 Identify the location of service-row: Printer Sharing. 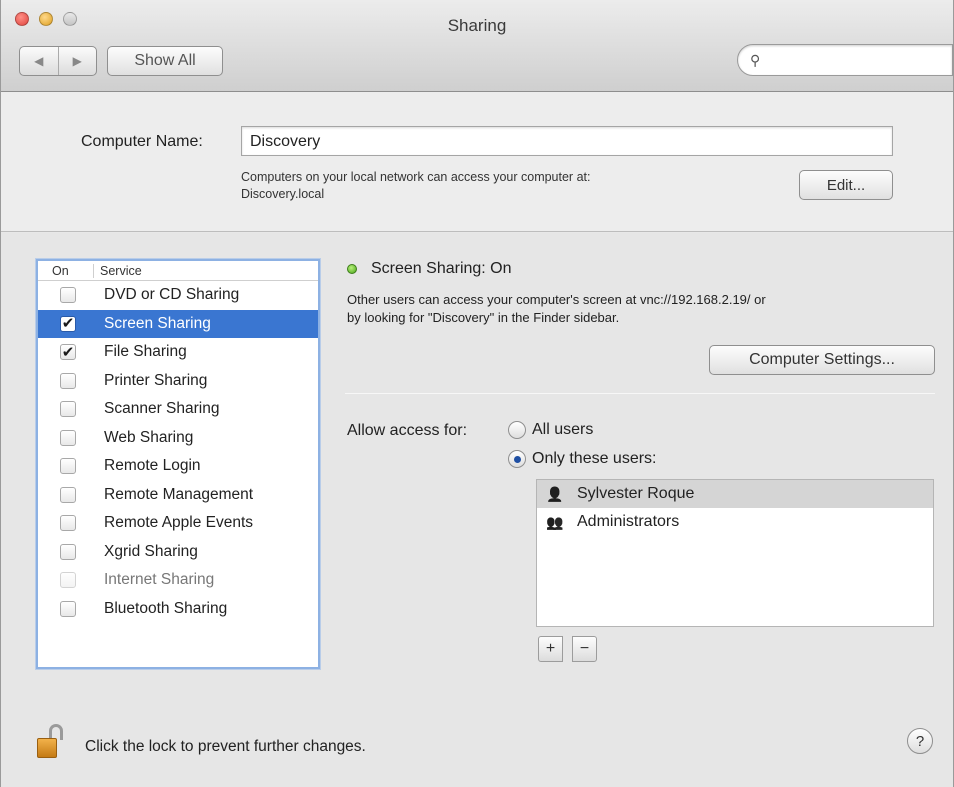
(178, 381).